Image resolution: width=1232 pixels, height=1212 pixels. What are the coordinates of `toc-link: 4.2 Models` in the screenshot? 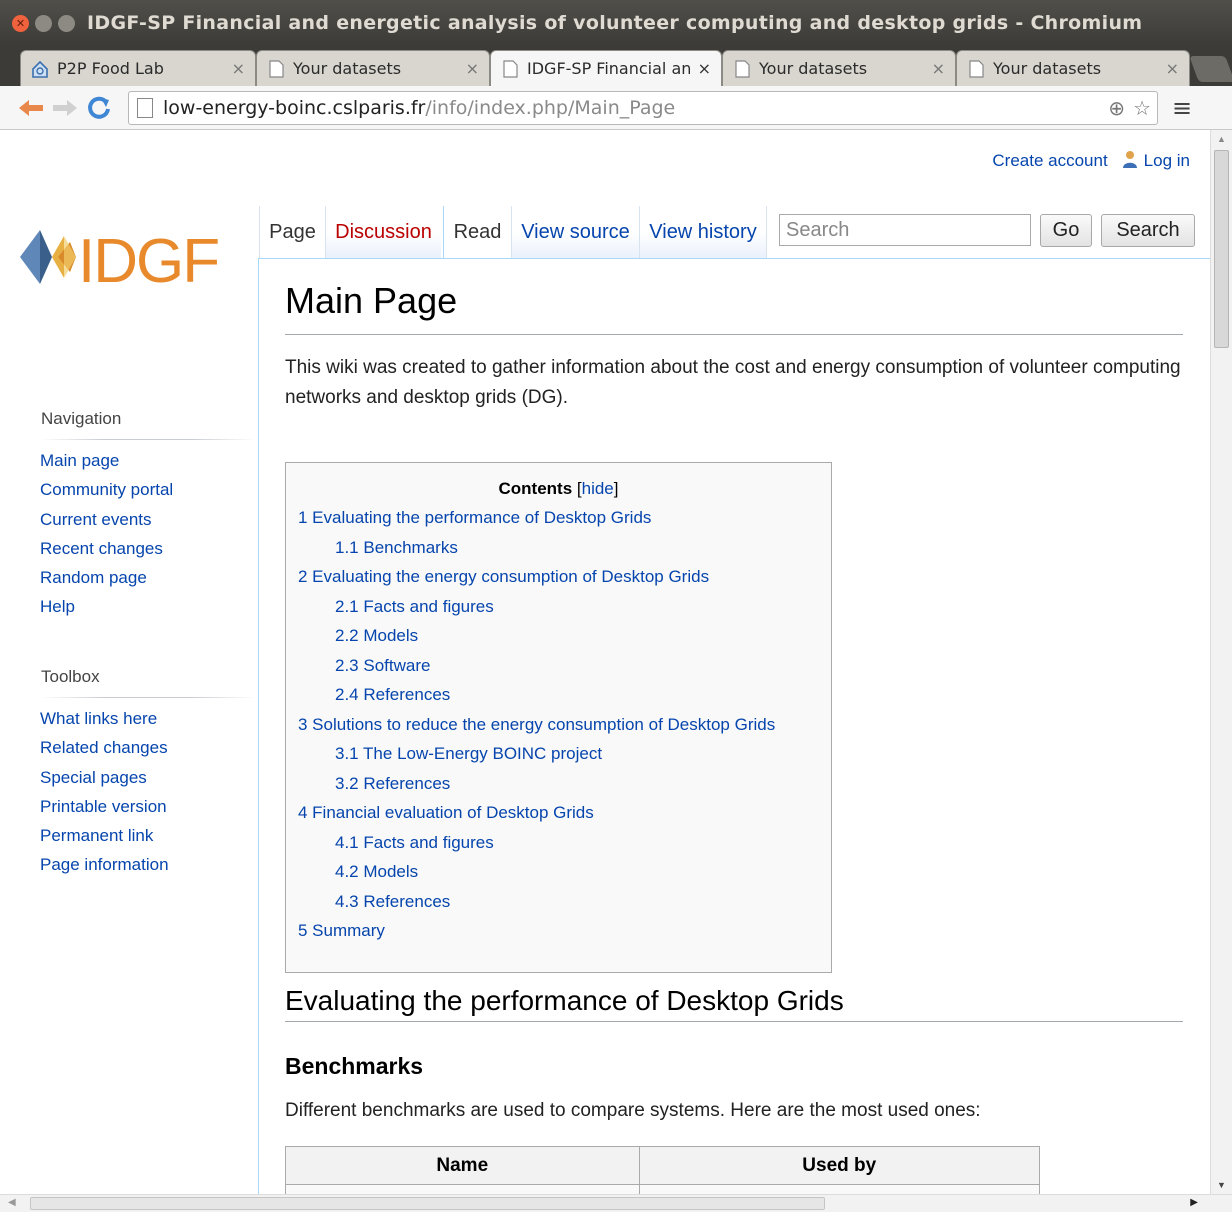 It's located at (376, 871).